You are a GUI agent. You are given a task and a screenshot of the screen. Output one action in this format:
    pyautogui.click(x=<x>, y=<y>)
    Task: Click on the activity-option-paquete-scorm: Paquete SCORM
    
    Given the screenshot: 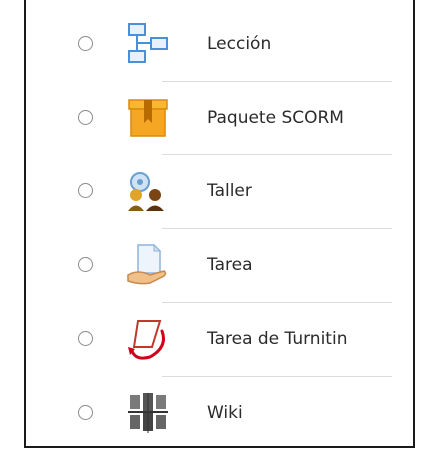 What is the action you would take?
    pyautogui.click(x=226, y=118)
    